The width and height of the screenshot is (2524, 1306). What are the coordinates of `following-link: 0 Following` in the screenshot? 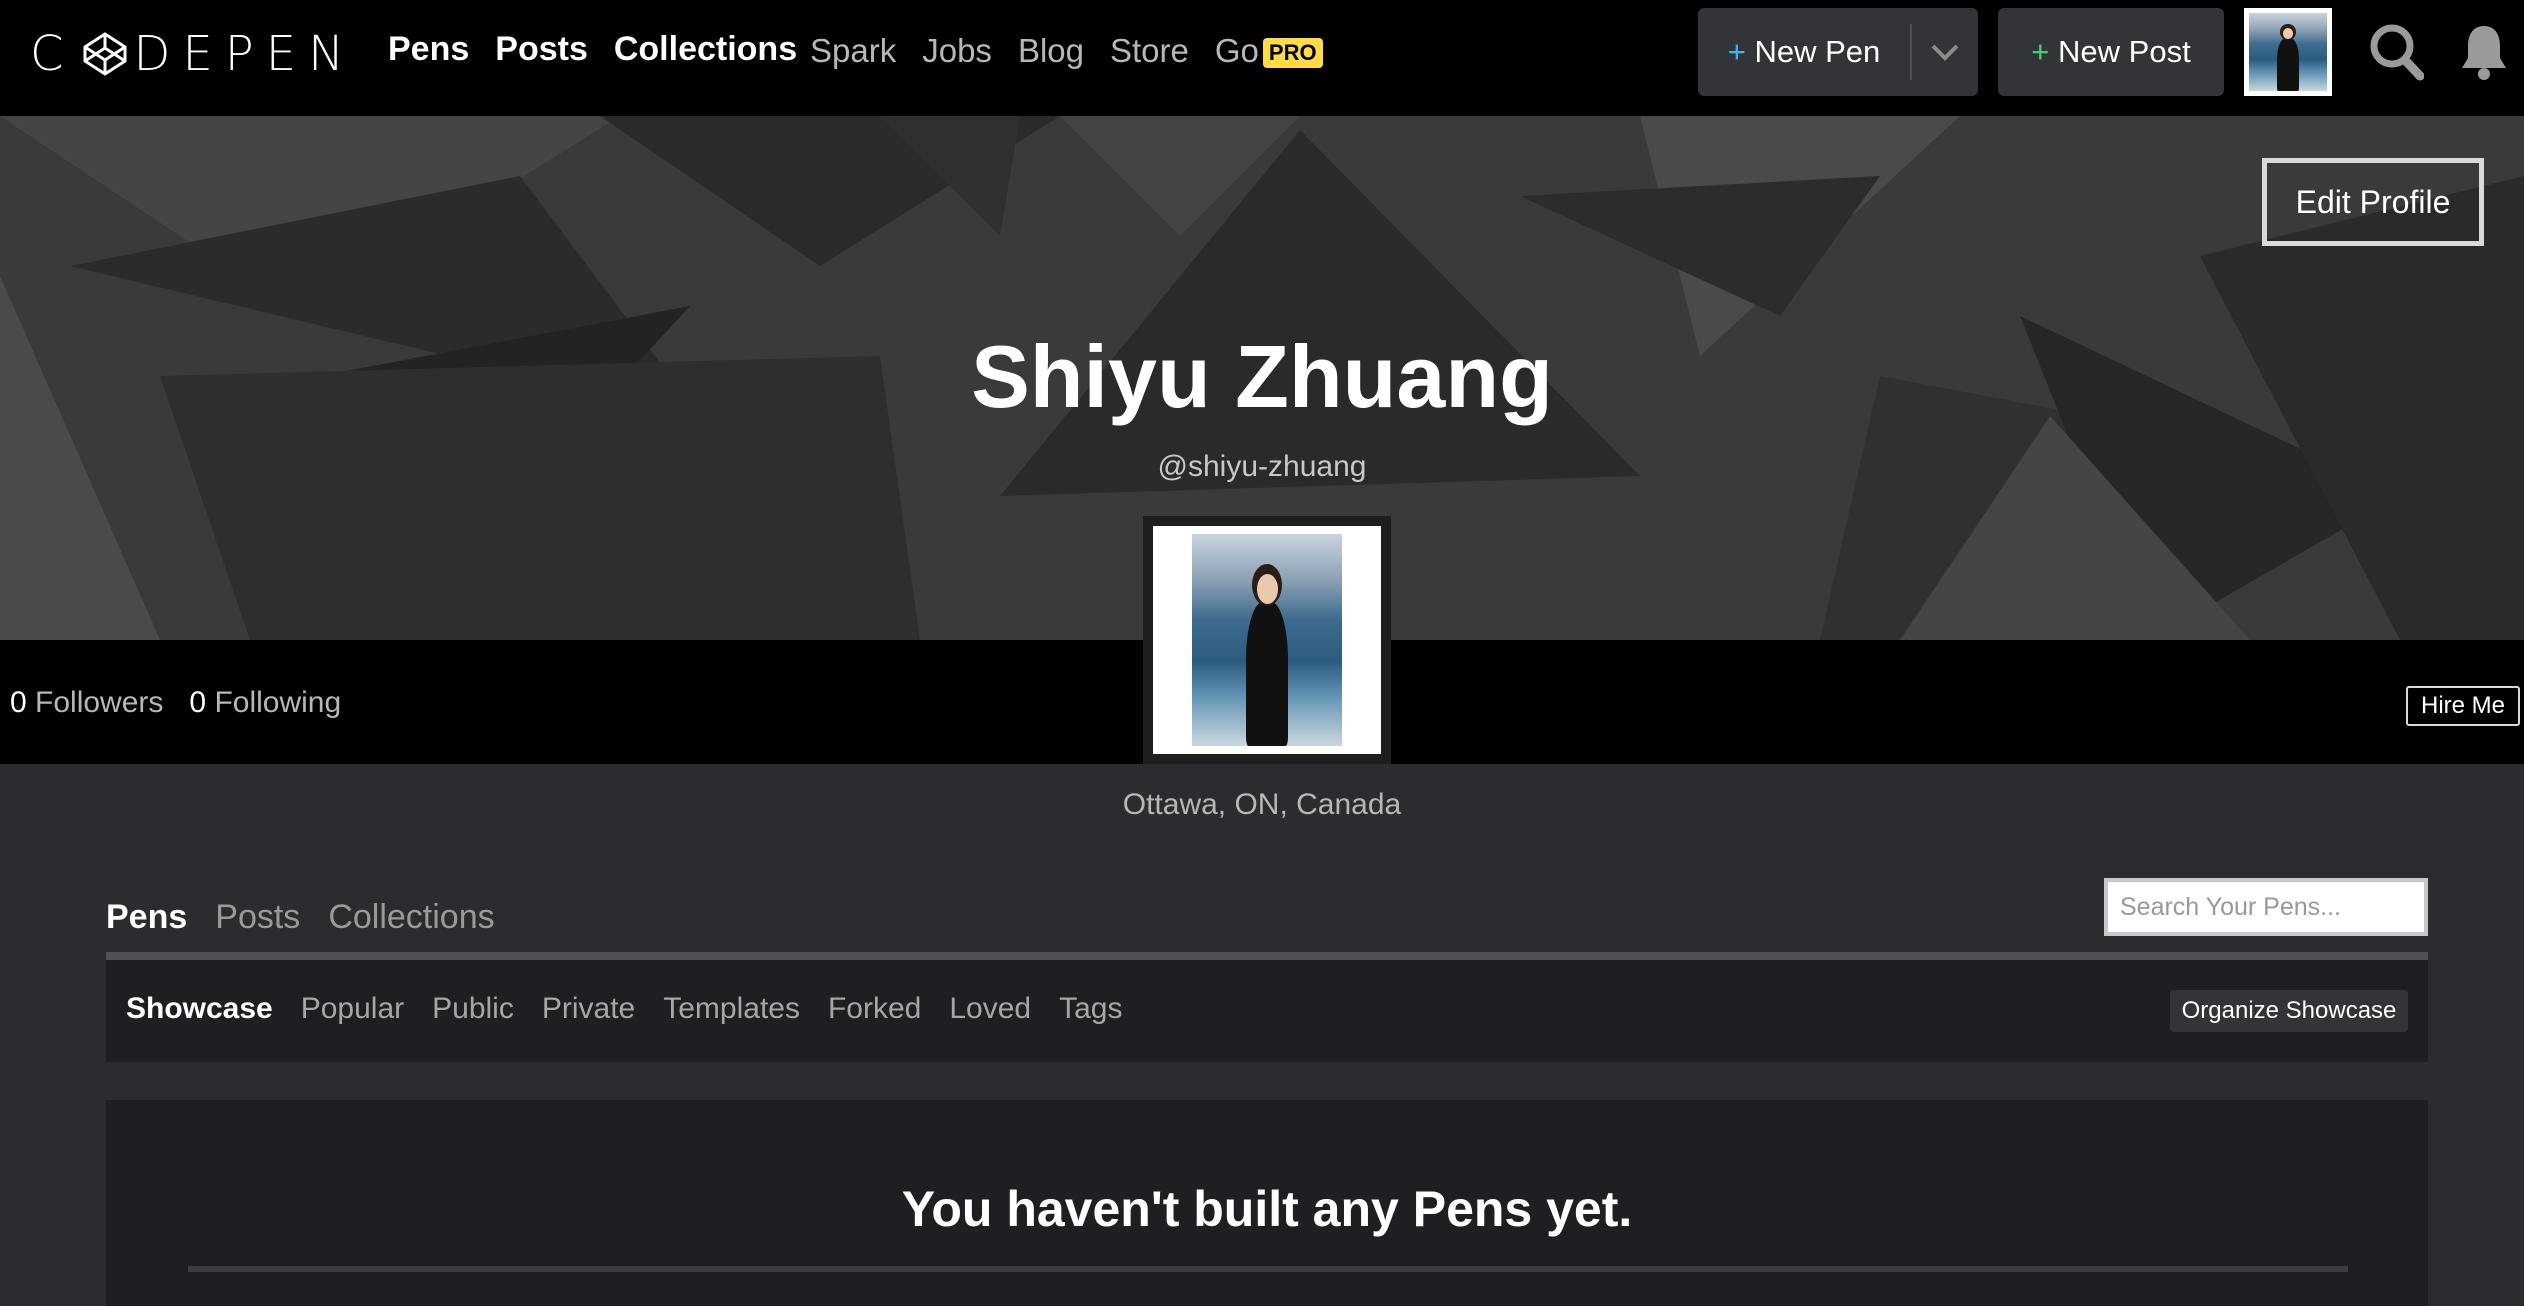 It's located at (265, 703).